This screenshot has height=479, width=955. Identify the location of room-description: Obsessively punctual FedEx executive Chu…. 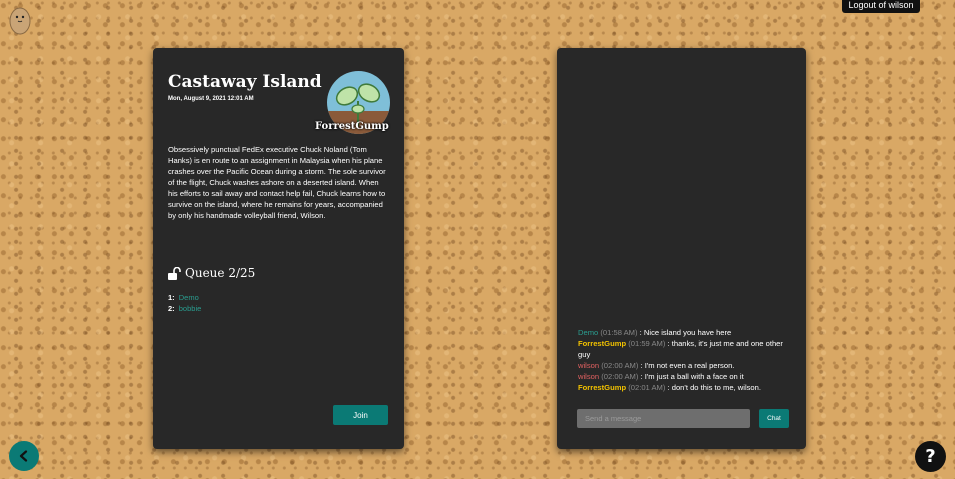
(277, 182).